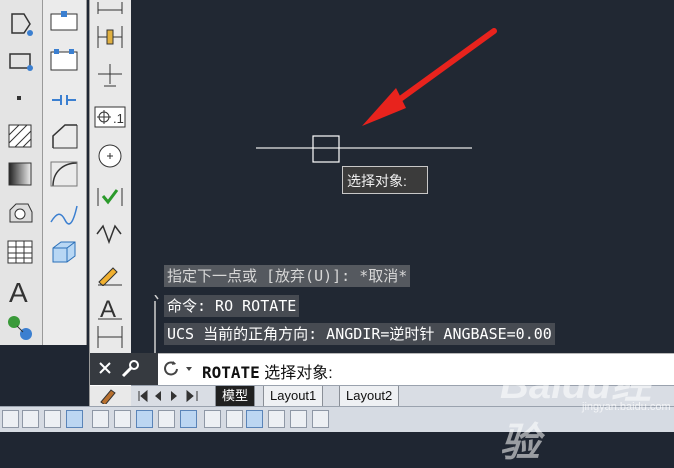  I want to click on snap-icon, so click(30, 419).